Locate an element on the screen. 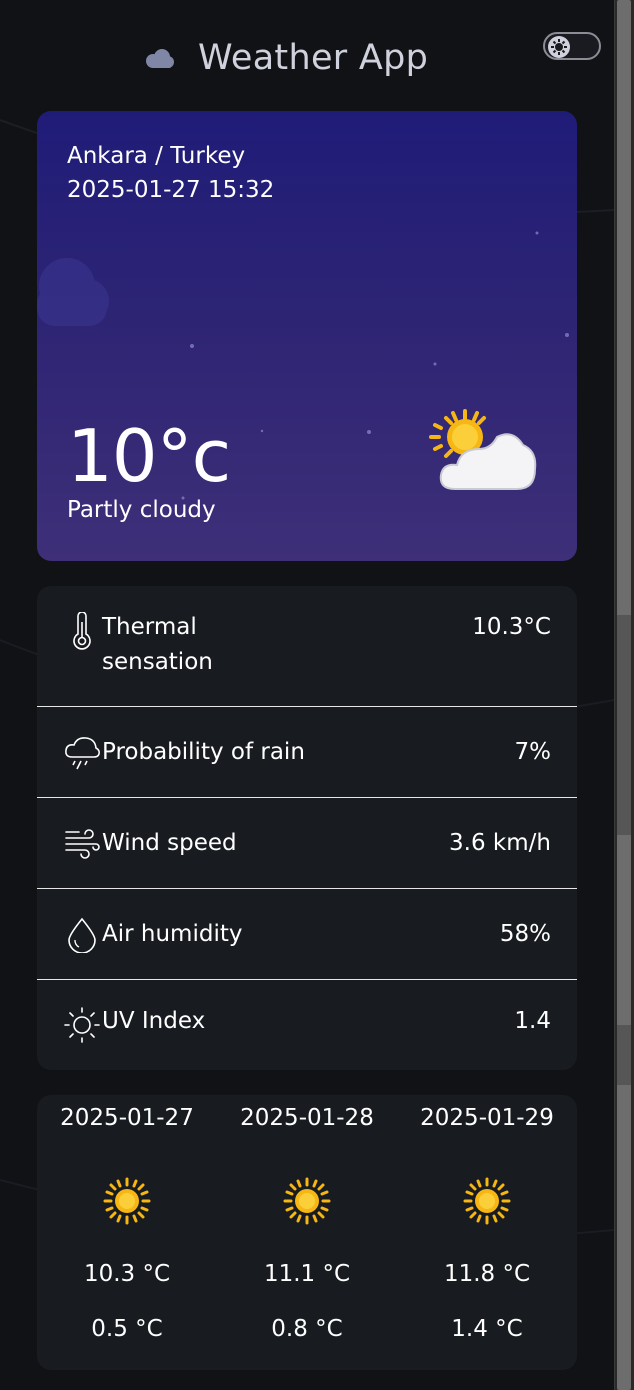 This screenshot has height=1390, width=634. forecast-max-temp: 11.8 °C is located at coordinates (487, 1274).